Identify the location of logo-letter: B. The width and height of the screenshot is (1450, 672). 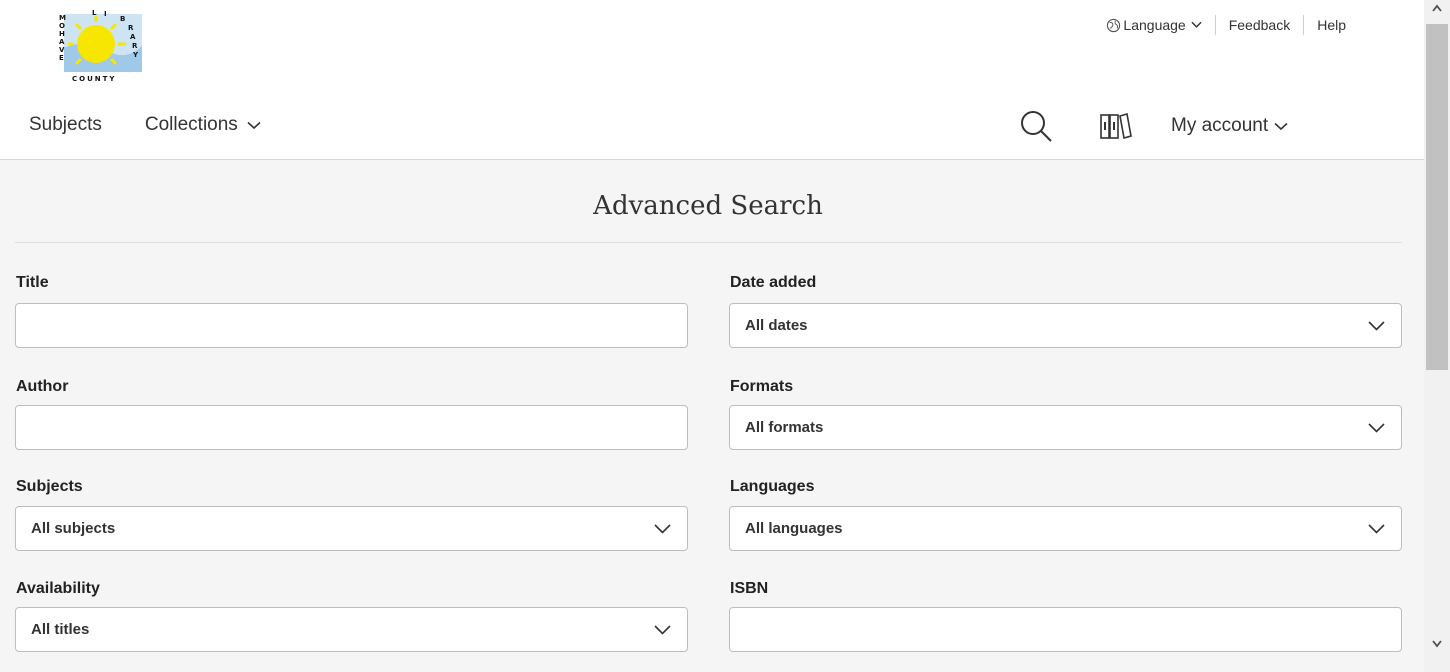
(122, 19).